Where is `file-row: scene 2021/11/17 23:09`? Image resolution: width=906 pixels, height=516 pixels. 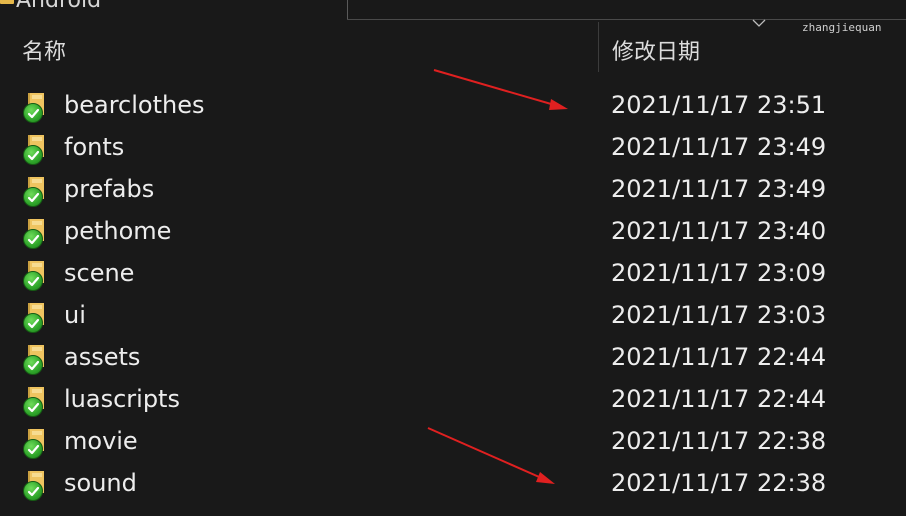
file-row: scene 2021/11/17 23:09 is located at coordinates (453, 274).